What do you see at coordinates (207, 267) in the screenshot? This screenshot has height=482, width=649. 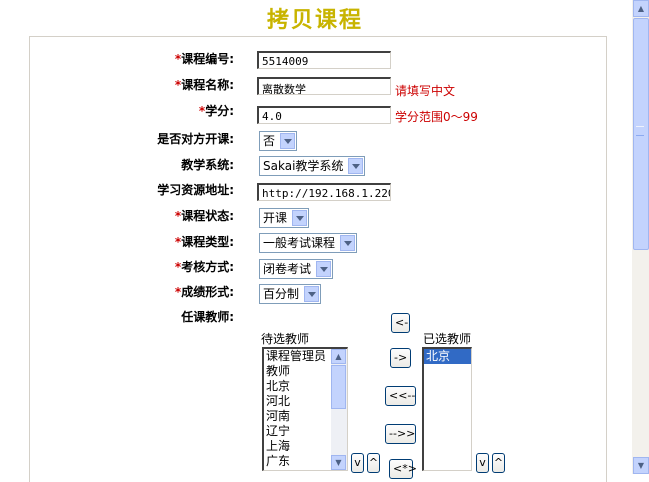 I see `assessment-method-label-text: 考核方式:` at bounding box center [207, 267].